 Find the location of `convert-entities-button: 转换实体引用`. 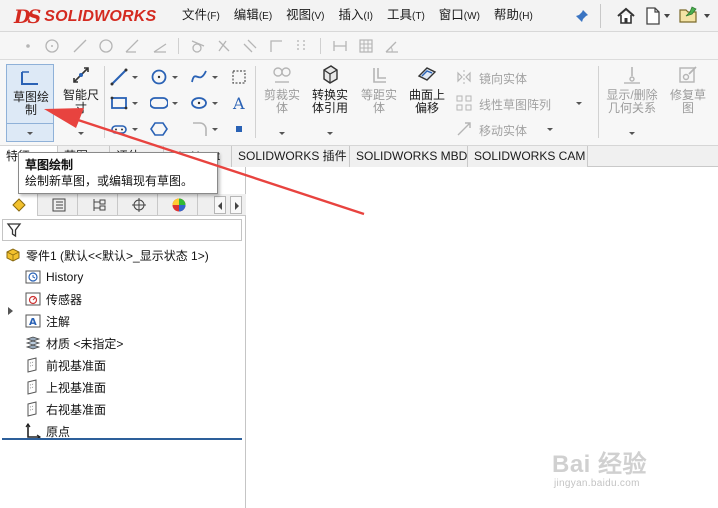

convert-entities-button: 转换实体引用 is located at coordinates (330, 89).